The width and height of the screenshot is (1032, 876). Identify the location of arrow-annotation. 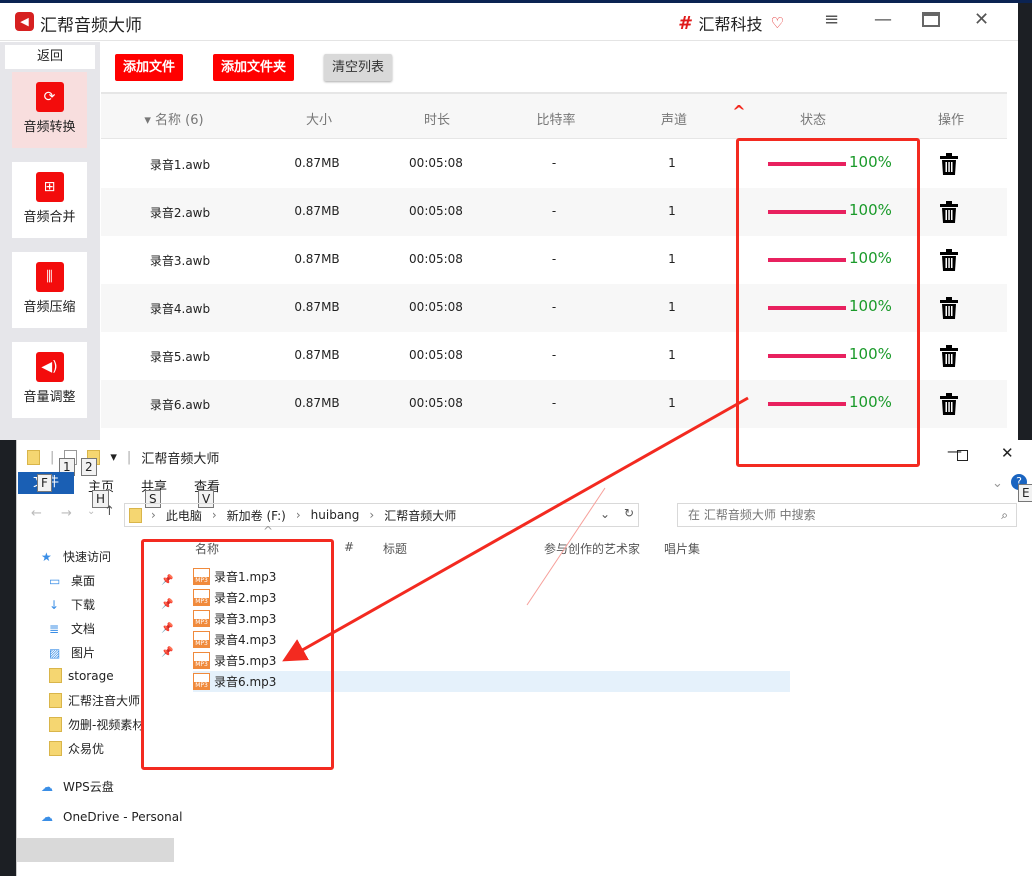
(515, 529).